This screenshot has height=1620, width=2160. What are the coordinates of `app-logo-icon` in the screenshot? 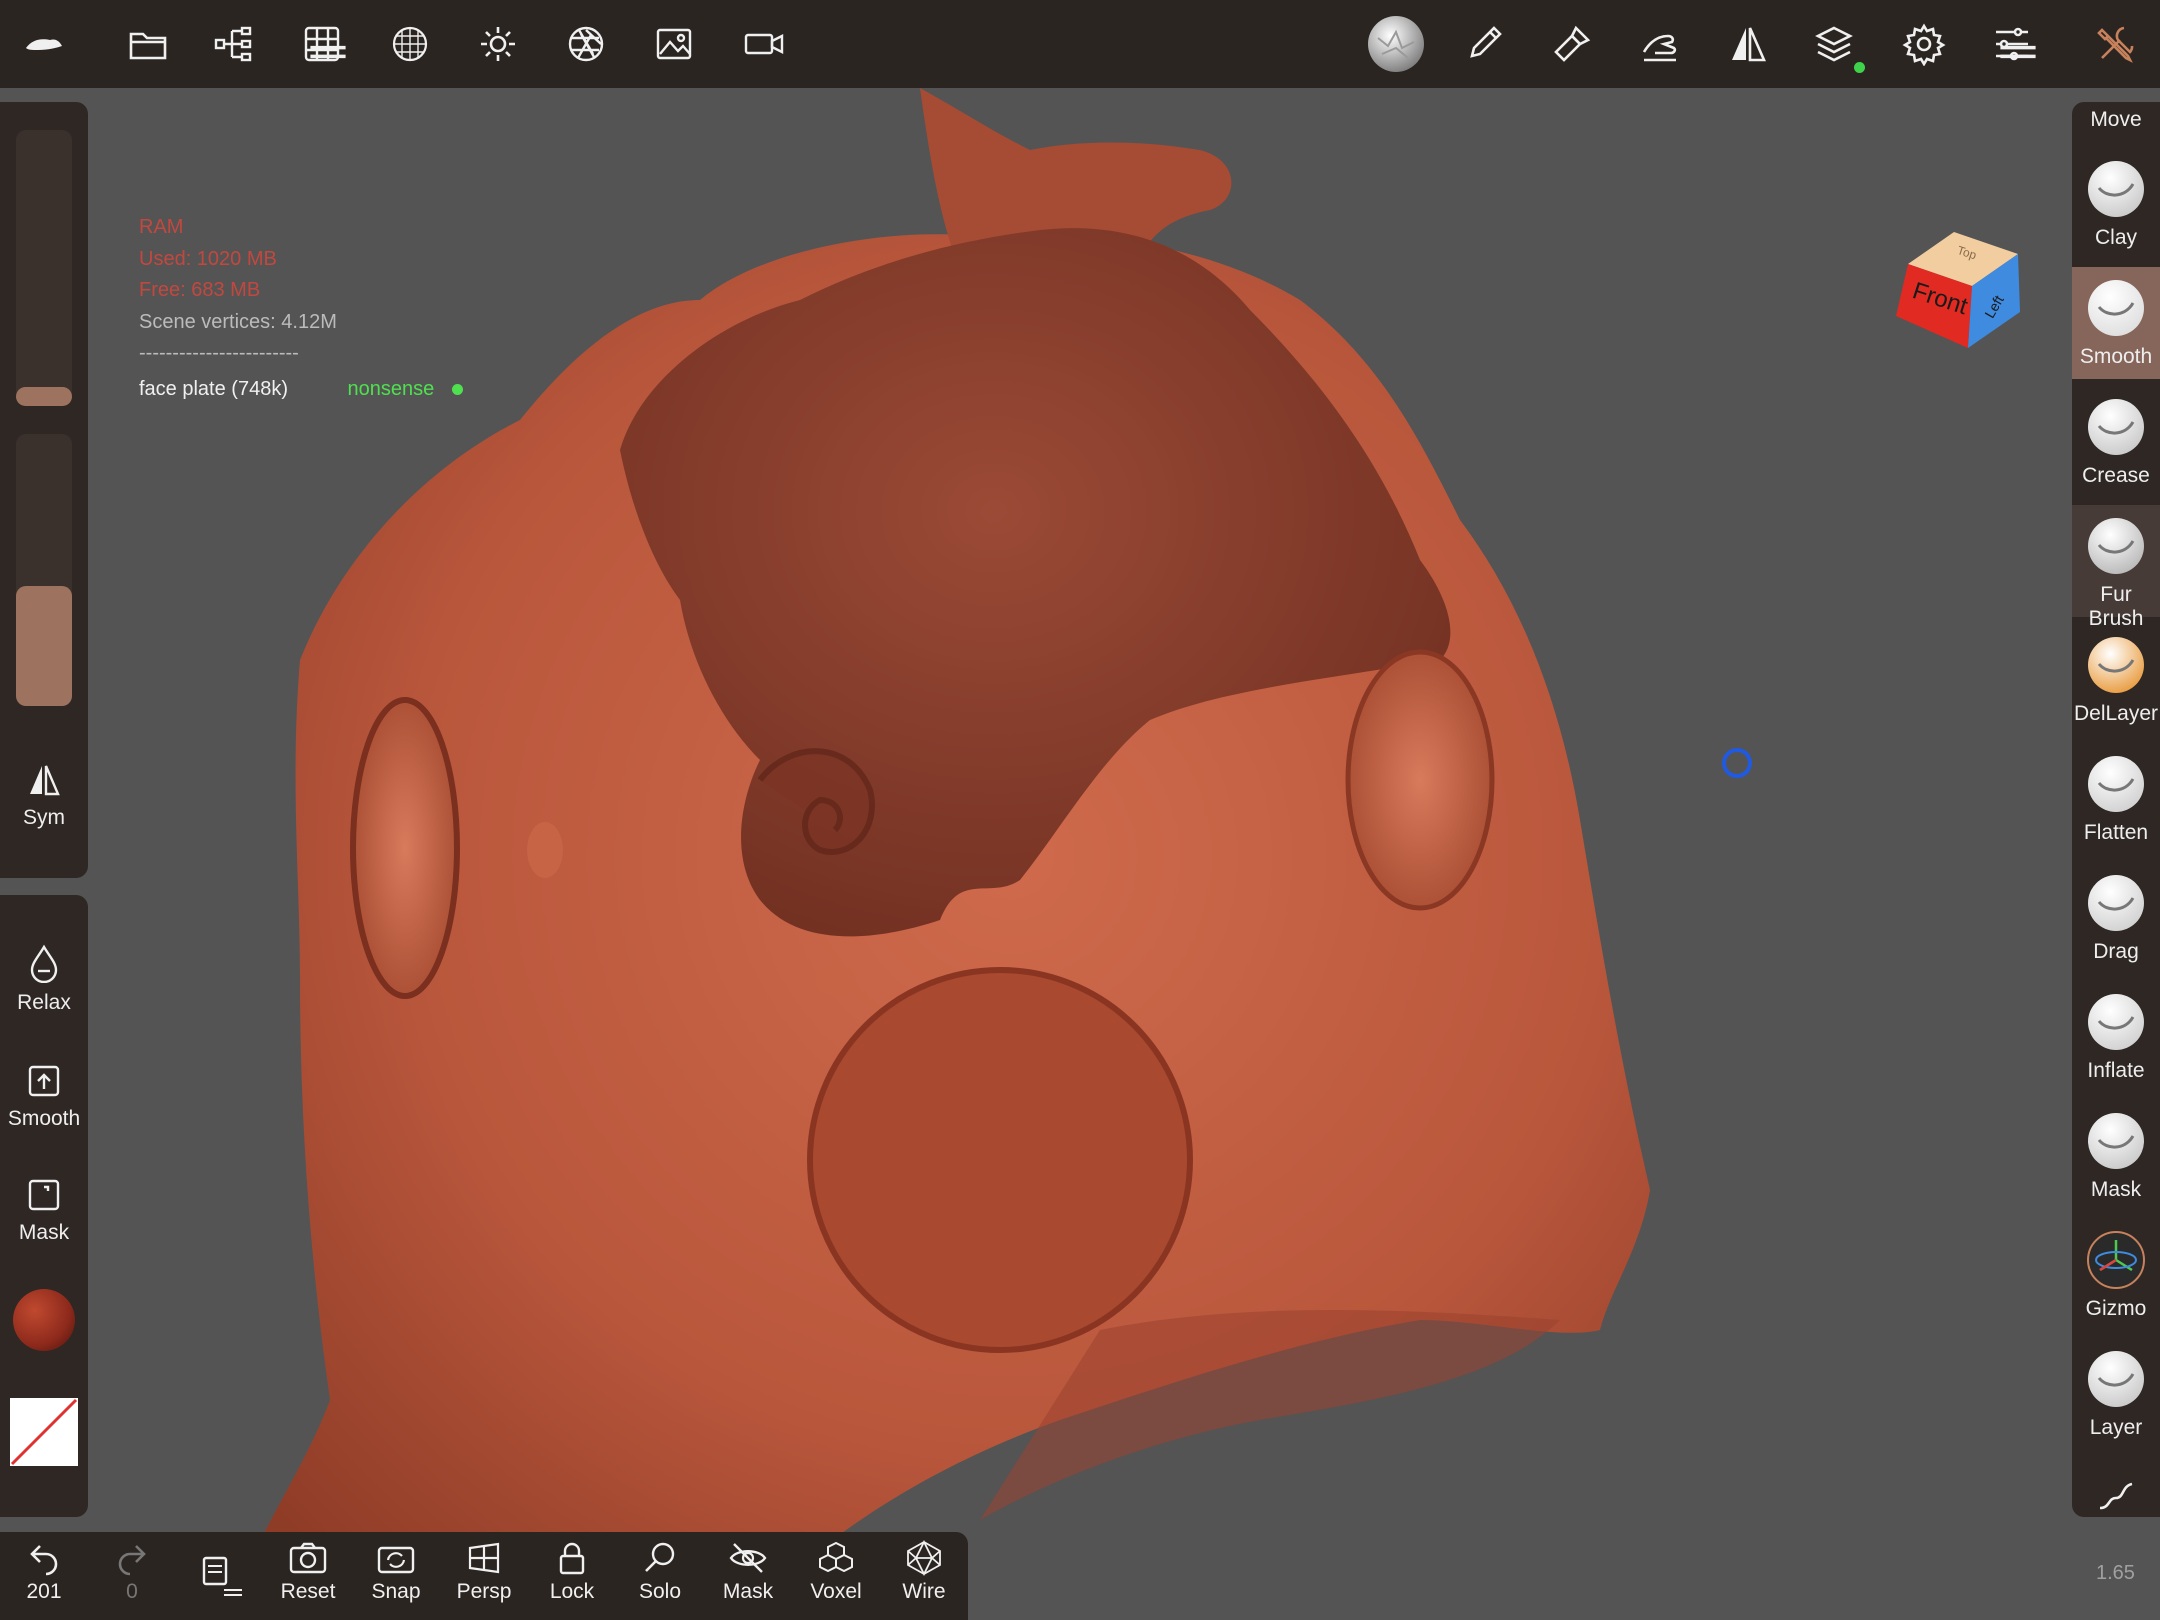 It's located at (44, 44).